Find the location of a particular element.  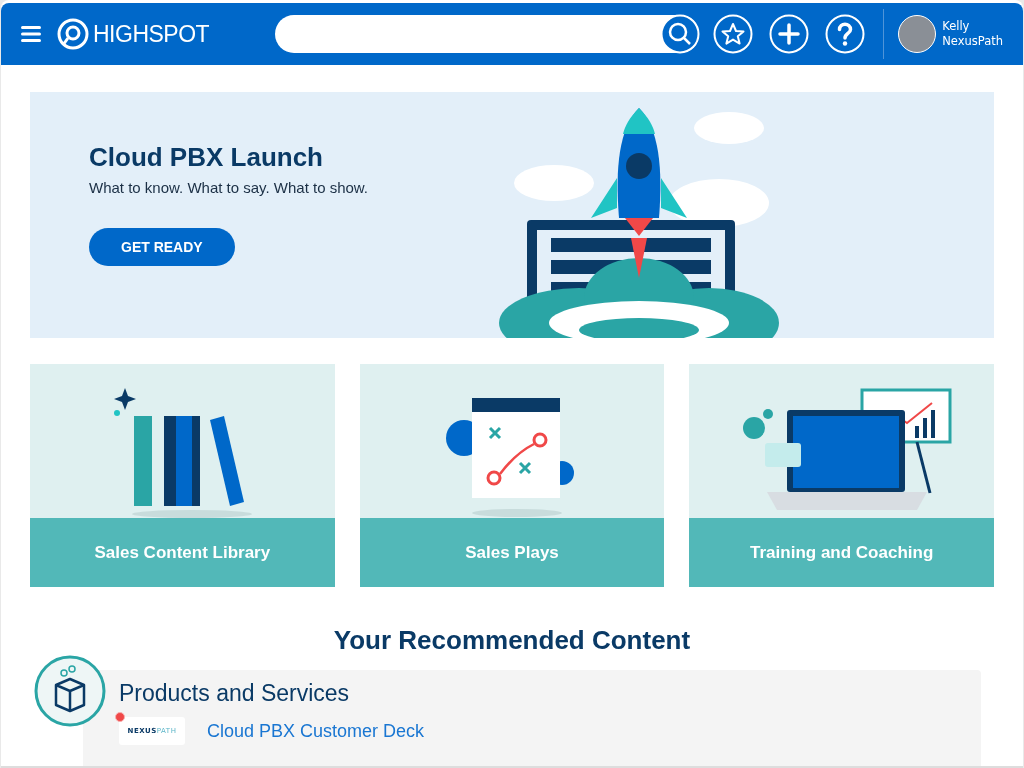

get-ready-button: GET READY is located at coordinates (162, 247).